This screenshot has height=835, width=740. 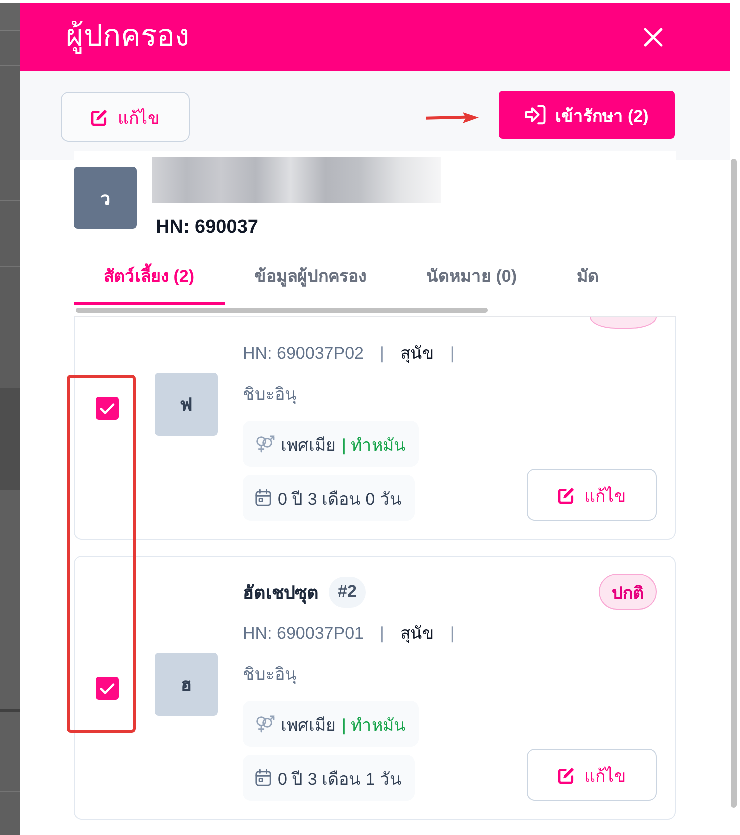 I want to click on tab: สัตว์เลี้ยง (2), so click(x=149, y=277).